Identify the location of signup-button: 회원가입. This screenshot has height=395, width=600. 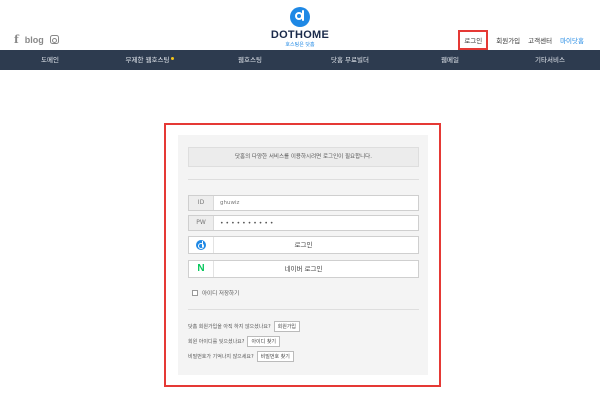
(287, 326).